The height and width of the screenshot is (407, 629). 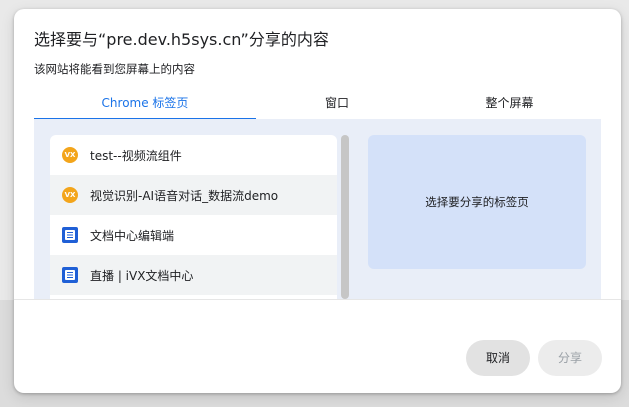 I want to click on list-item-label: 视觉识别-AI语音对话_数据流demo, so click(x=184, y=195).